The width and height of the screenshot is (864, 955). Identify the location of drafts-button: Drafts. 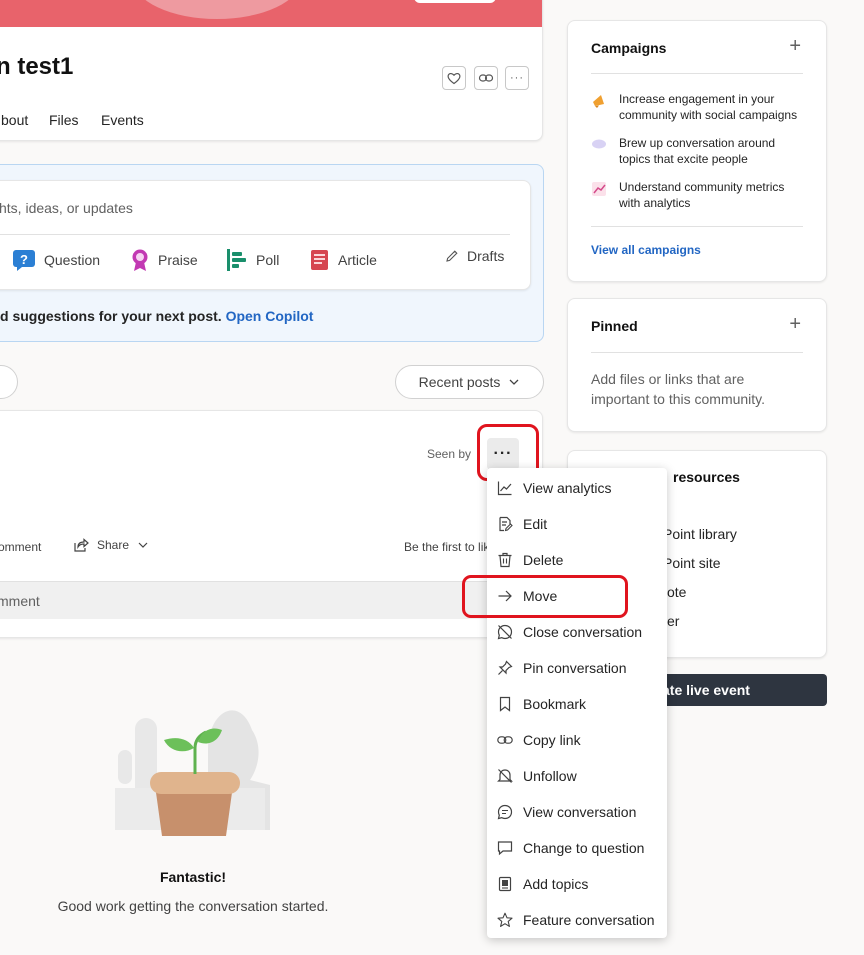
(474, 256).